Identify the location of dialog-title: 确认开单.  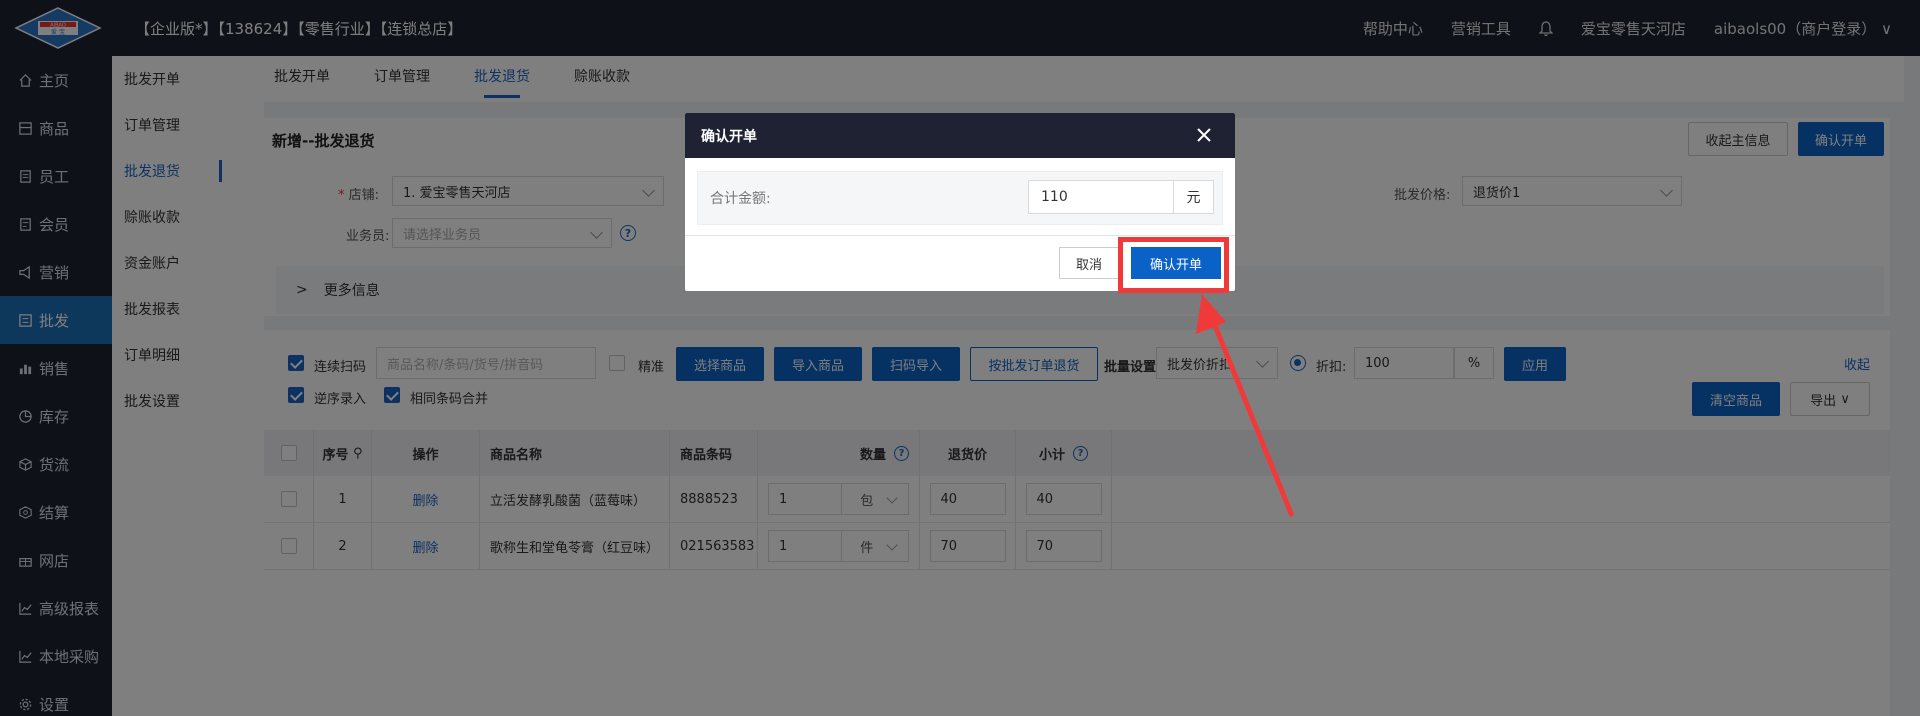
(729, 136).